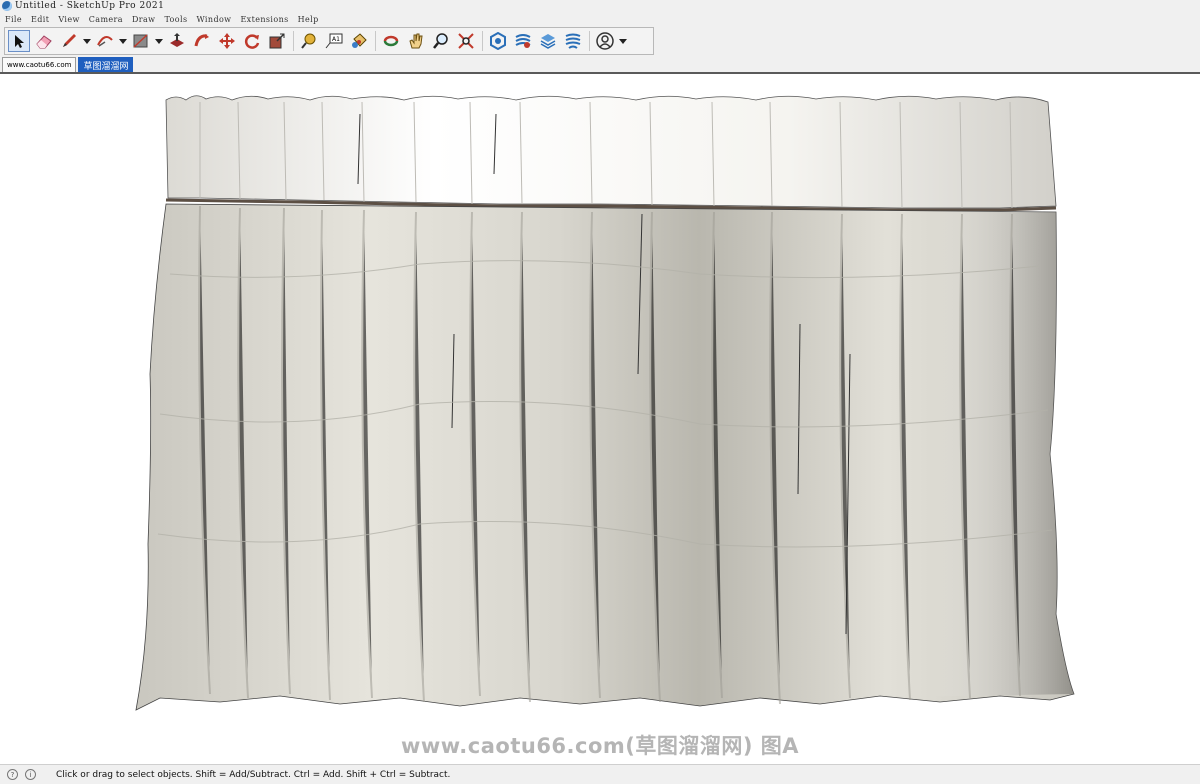 The height and width of the screenshot is (784, 1200). Describe the element at coordinates (87, 41) in the screenshot. I see `line-tool-dropdown` at that location.